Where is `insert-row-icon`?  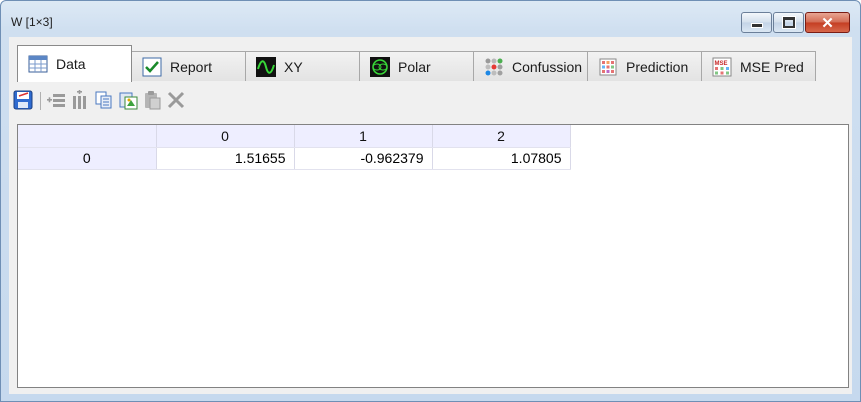
insert-row-icon is located at coordinates (56, 101).